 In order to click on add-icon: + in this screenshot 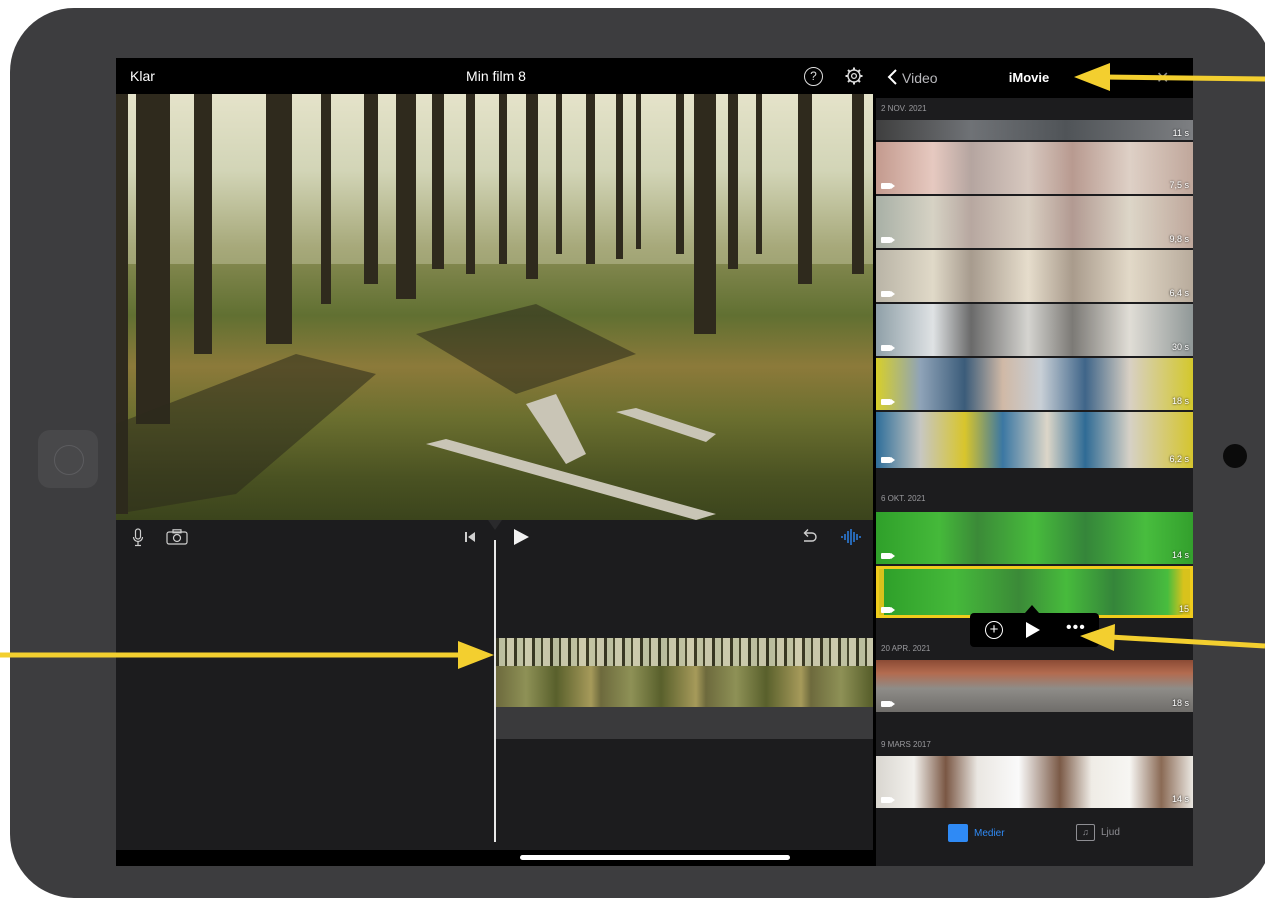, I will do `click(994, 630)`.